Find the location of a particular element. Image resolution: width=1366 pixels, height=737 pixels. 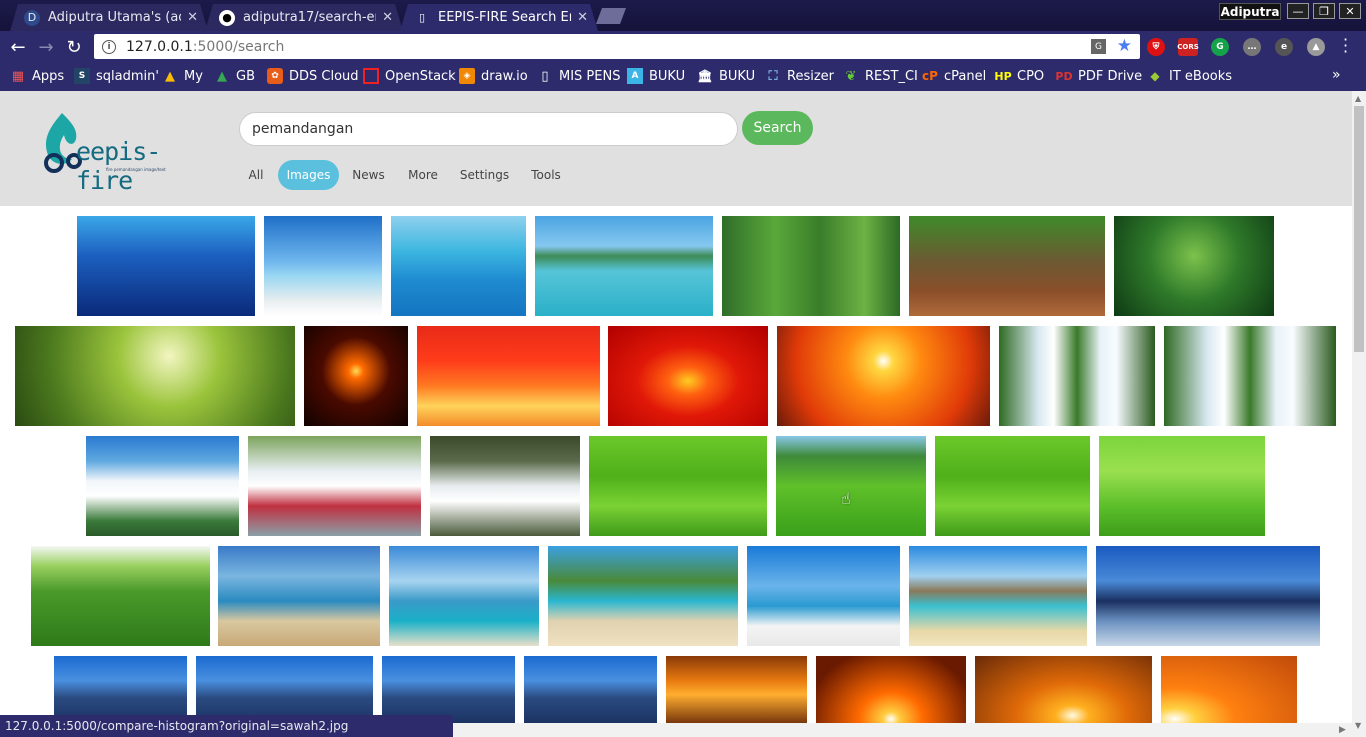

bookmark-buku-1: A BUKU is located at coordinates (656, 76).